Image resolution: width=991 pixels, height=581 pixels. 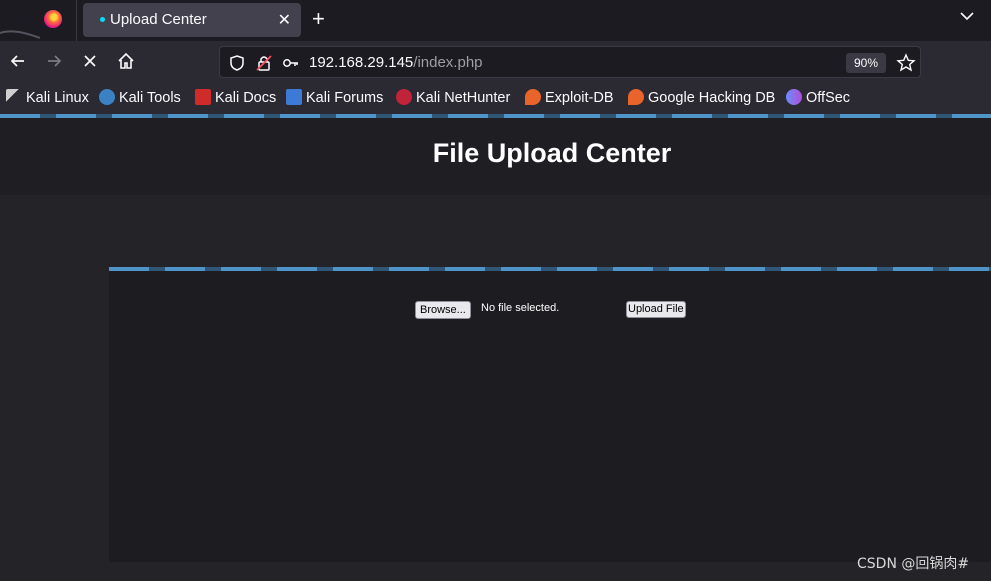 What do you see at coordinates (18, 61) in the screenshot?
I see `back-arrow-icon` at bounding box center [18, 61].